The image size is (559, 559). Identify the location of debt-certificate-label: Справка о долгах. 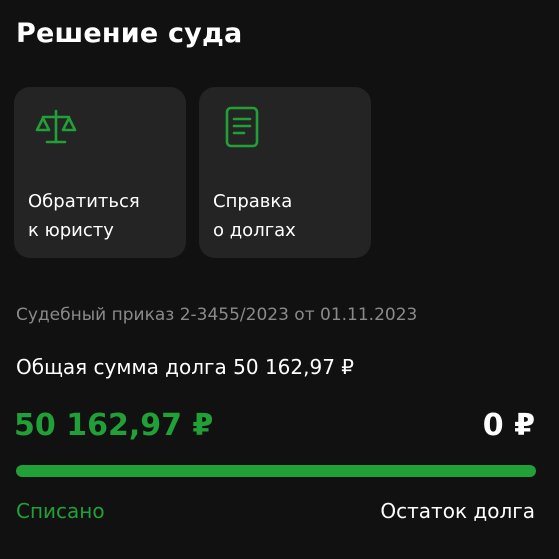
(288, 216).